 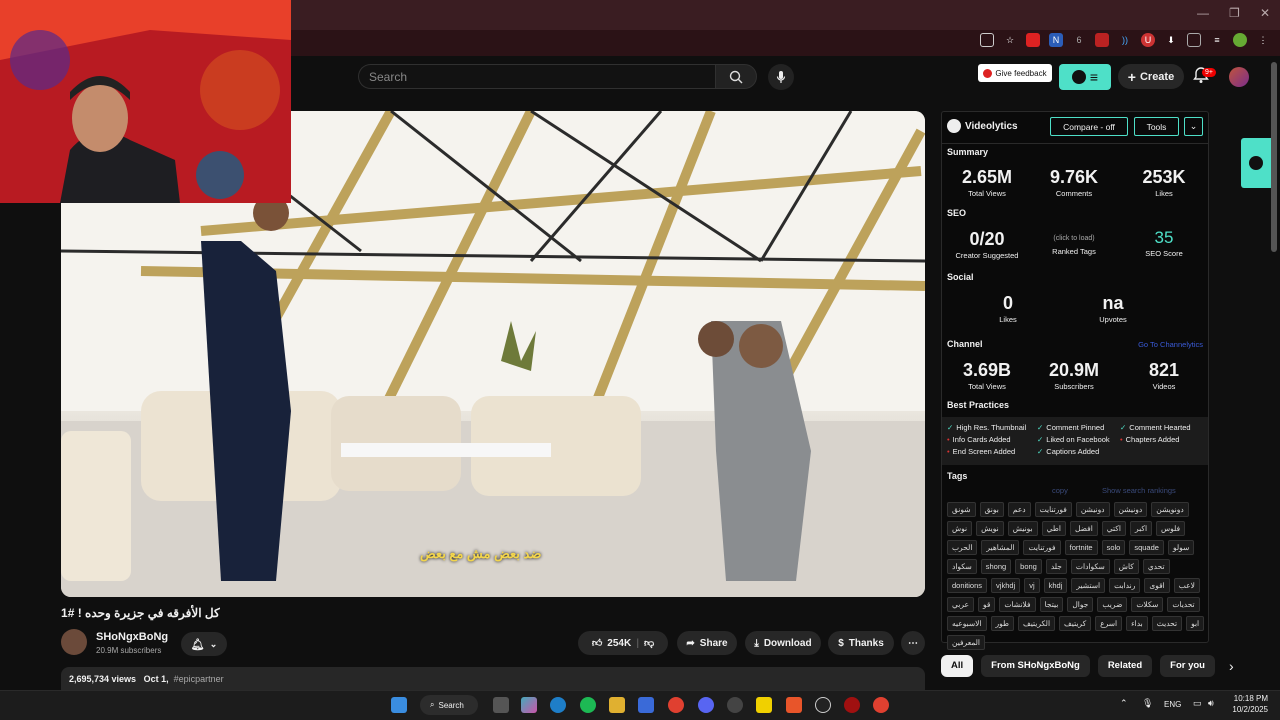 I want to click on search-input: Search, so click(x=536, y=76).